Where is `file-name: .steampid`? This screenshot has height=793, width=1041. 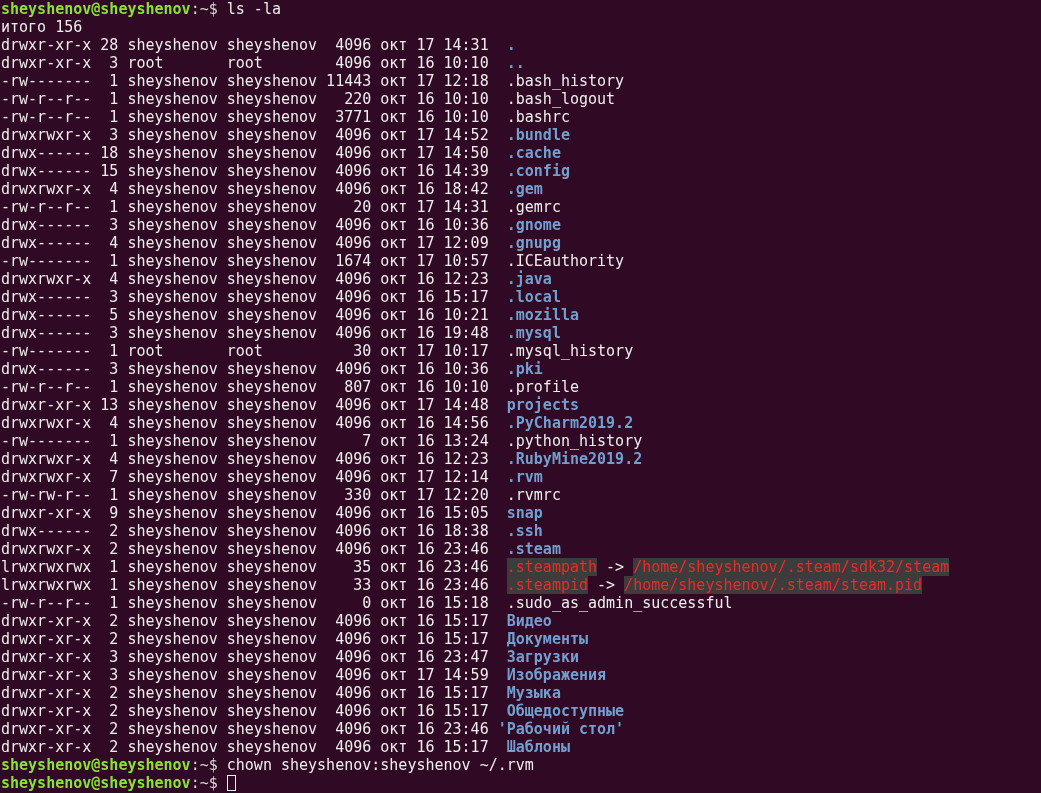
file-name: .steampid is located at coordinates (547, 585).